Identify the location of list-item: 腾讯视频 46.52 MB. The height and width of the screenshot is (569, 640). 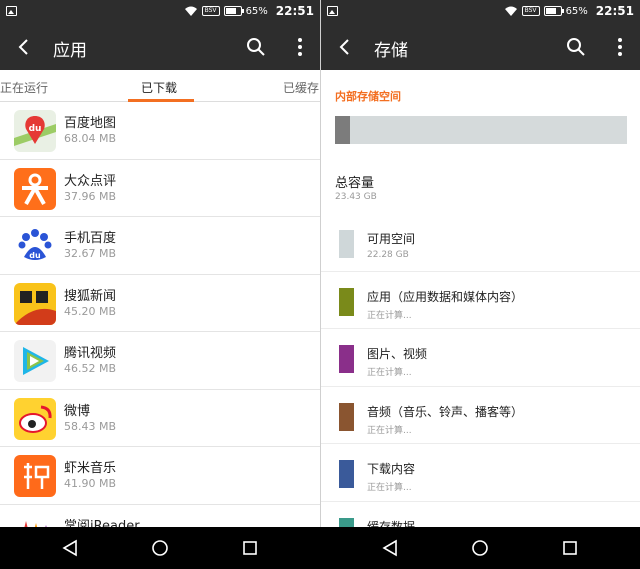
(160, 361).